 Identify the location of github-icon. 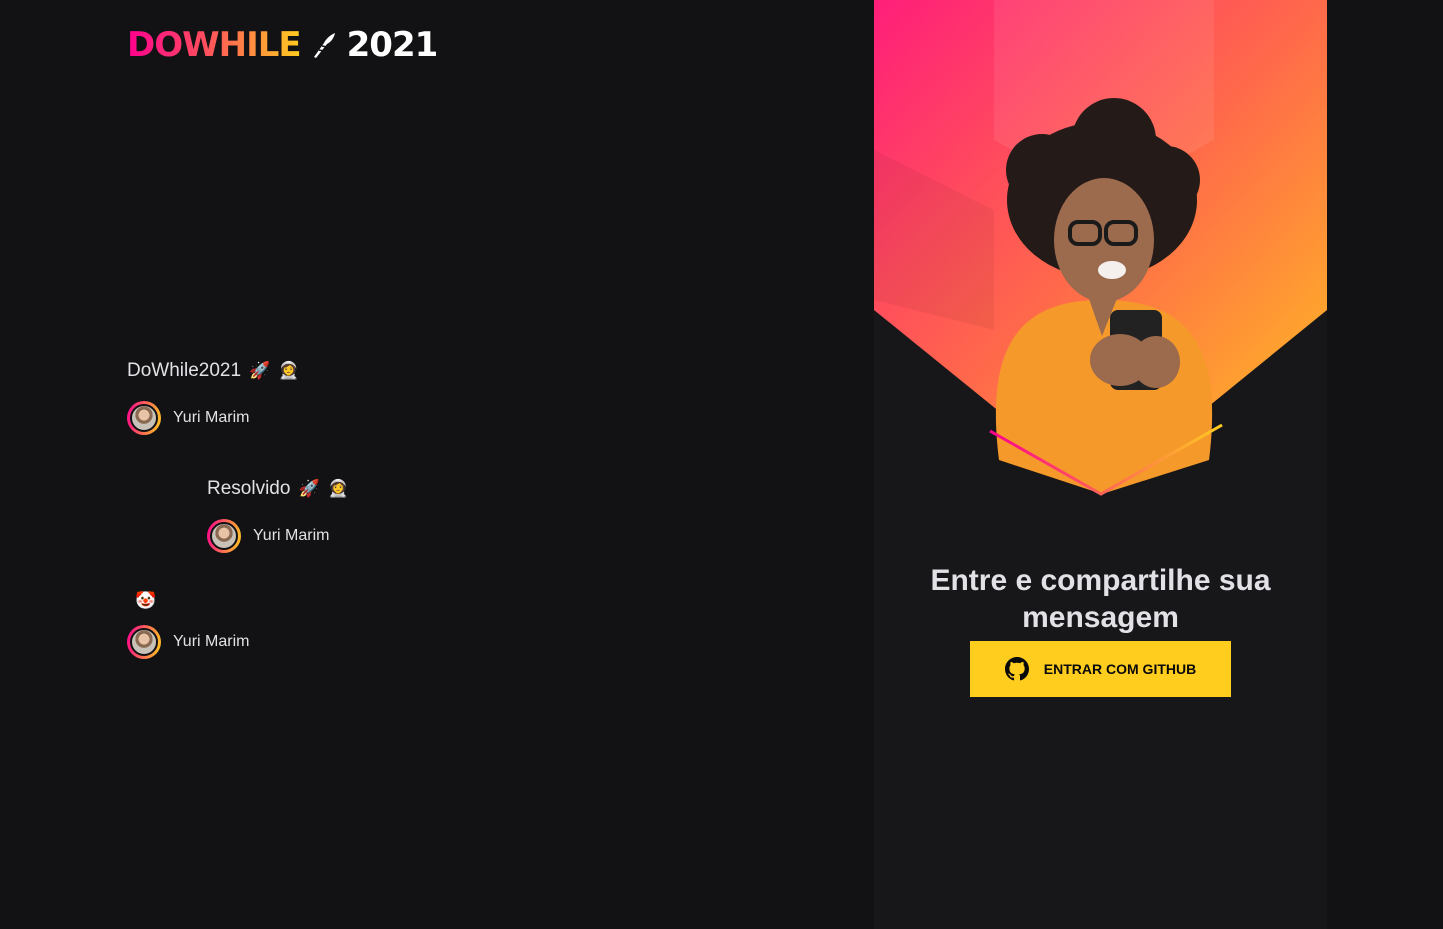
(1016, 669).